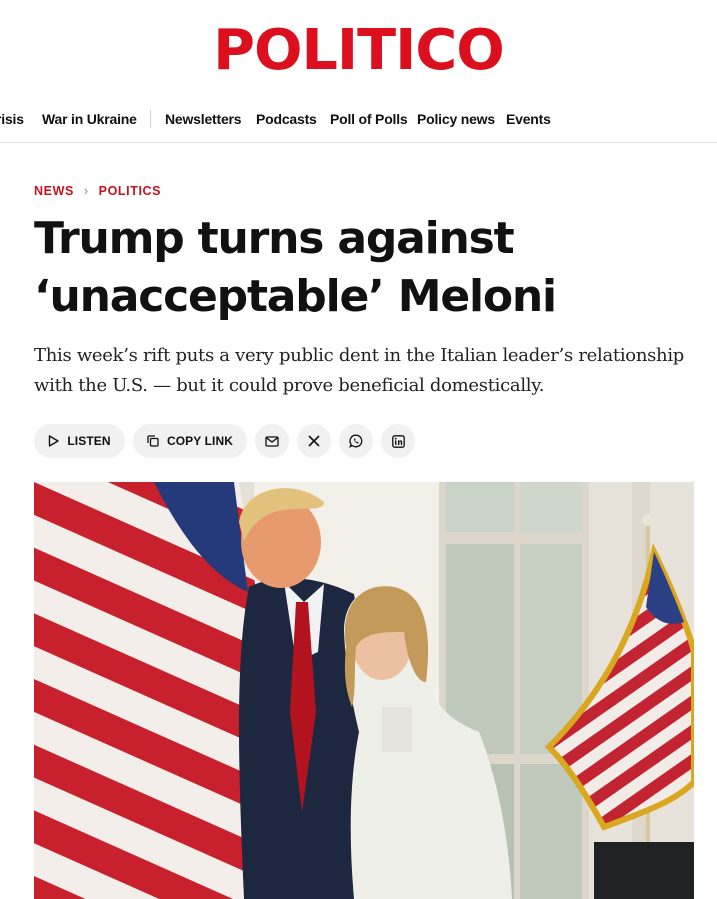 The image size is (717, 899). I want to click on listen-button: LISTEN, so click(79, 441).